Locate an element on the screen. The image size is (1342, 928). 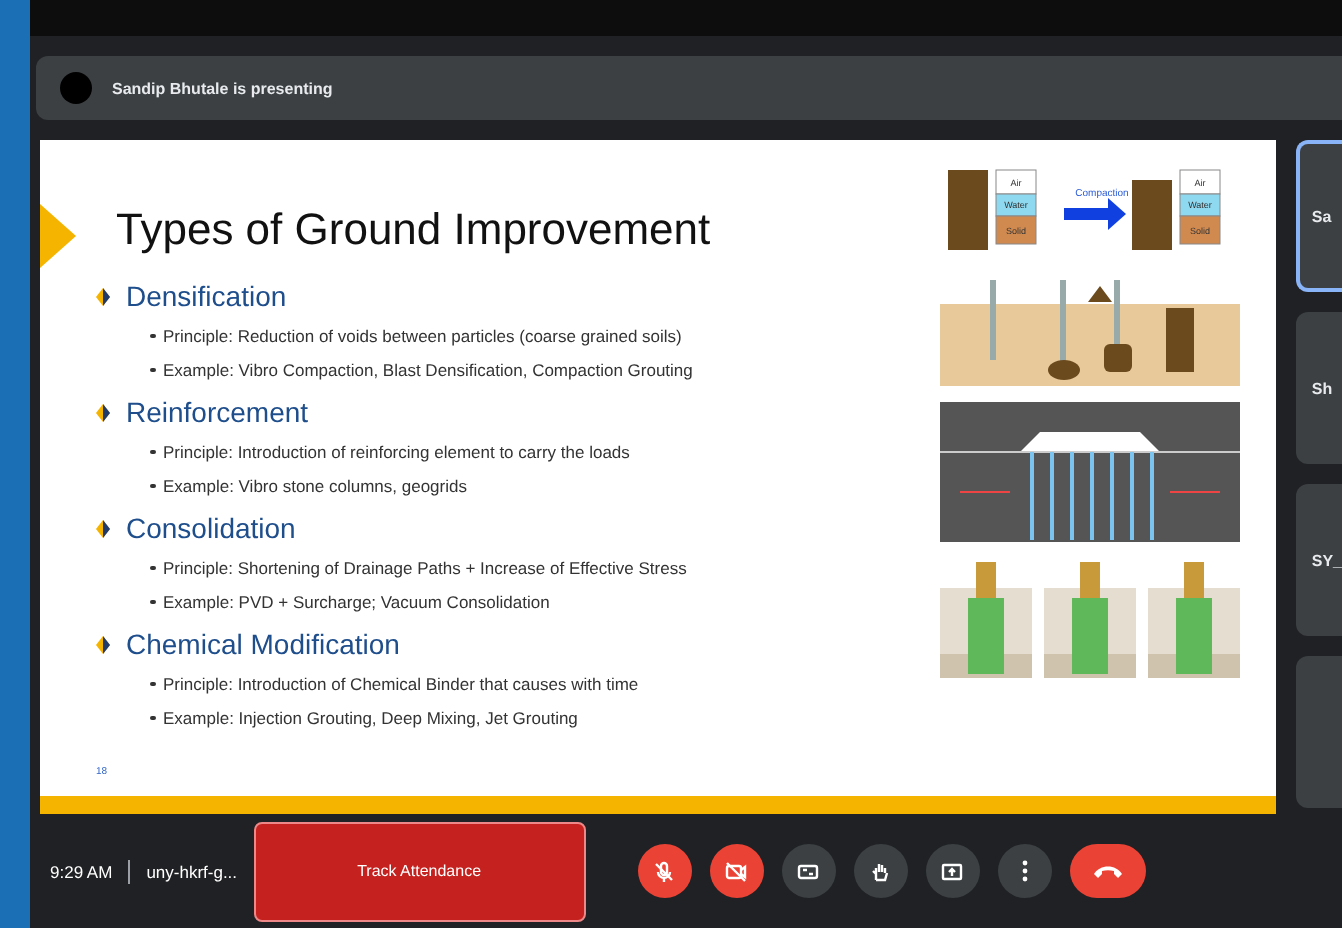
hangup-button is located at coordinates (1107, 871).